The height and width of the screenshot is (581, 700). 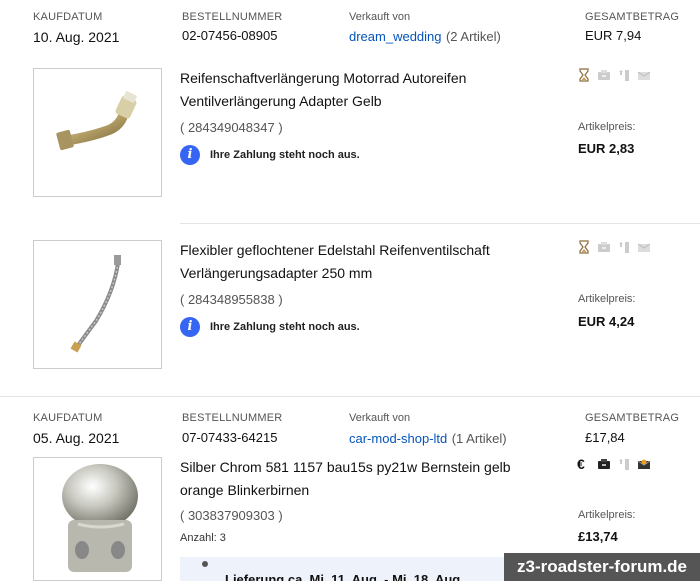 I want to click on item-quantity: Anzahl: 3, so click(x=203, y=538).